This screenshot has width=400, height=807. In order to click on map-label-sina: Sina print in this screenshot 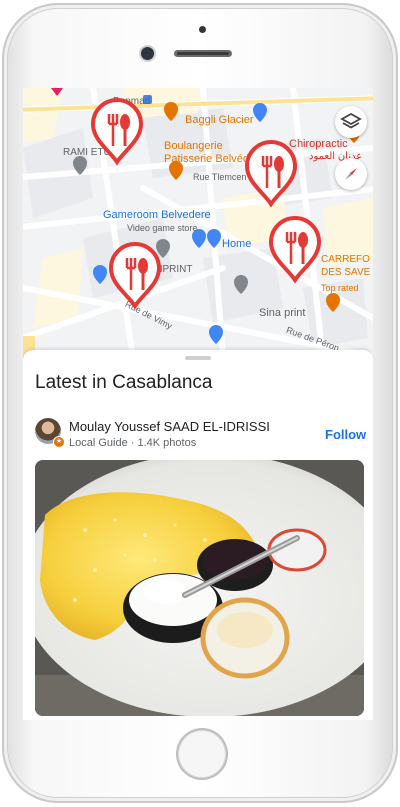, I will do `click(282, 313)`.